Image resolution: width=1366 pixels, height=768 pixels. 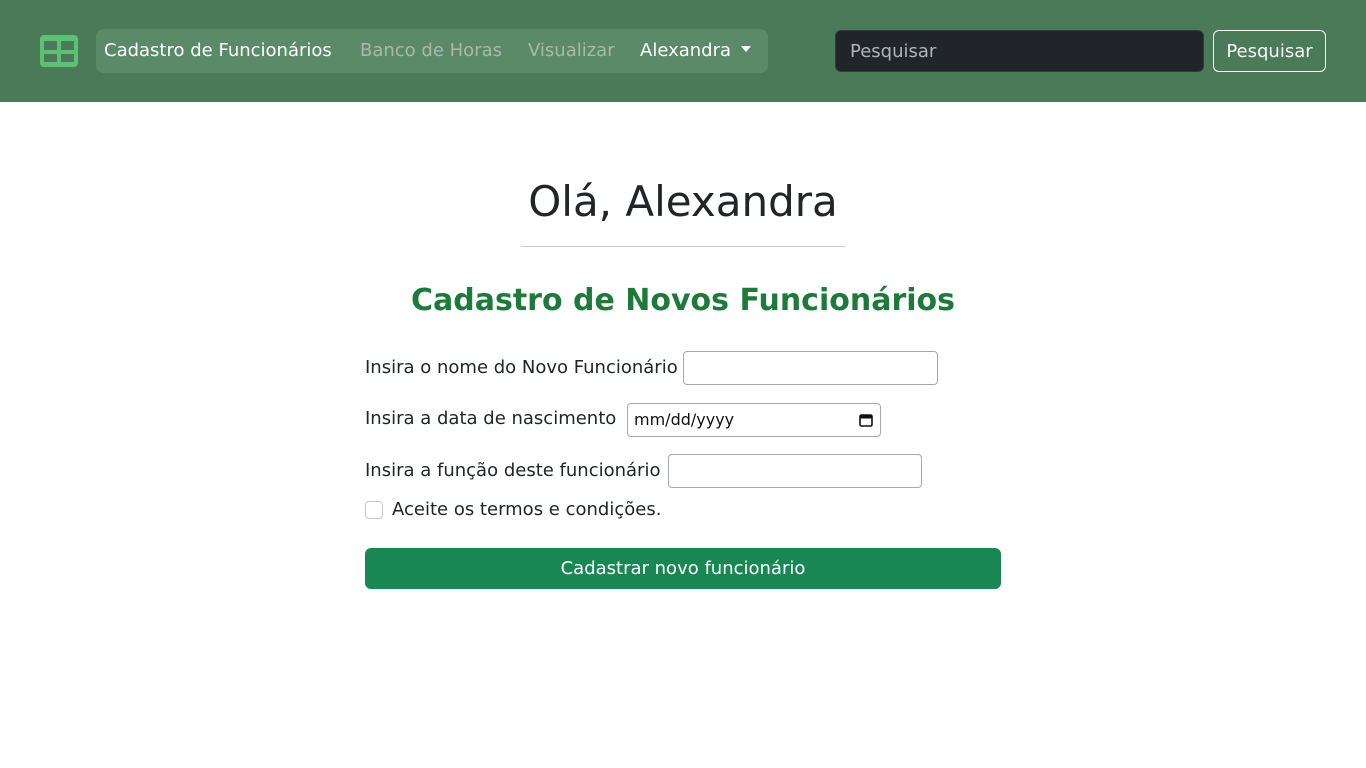 I want to click on terms-label: Aceite os termos e condições., so click(x=526, y=510).